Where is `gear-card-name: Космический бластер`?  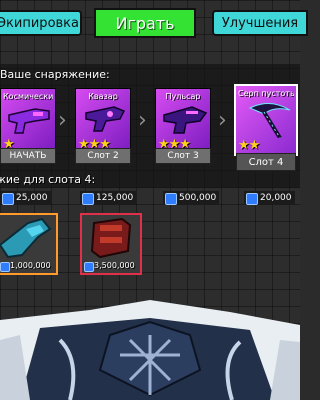 gear-card-name: Космический бластер is located at coordinates (28, 96).